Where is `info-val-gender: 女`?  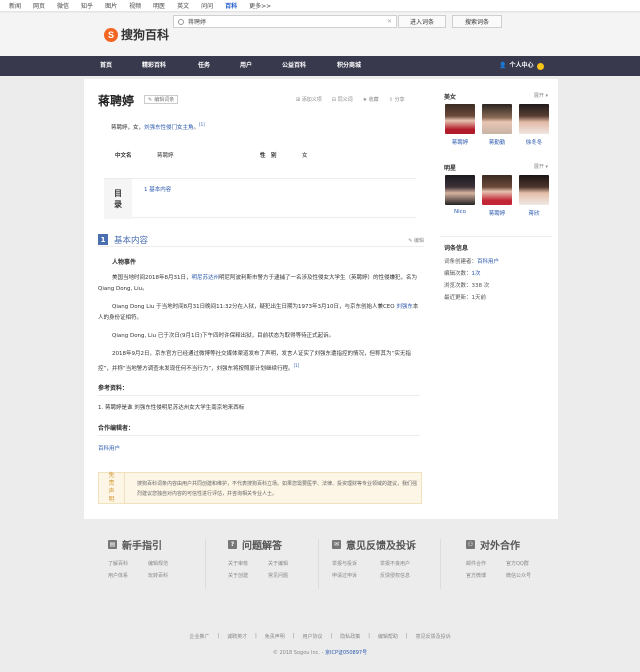
info-val-gender: 女 is located at coordinates (305, 156).